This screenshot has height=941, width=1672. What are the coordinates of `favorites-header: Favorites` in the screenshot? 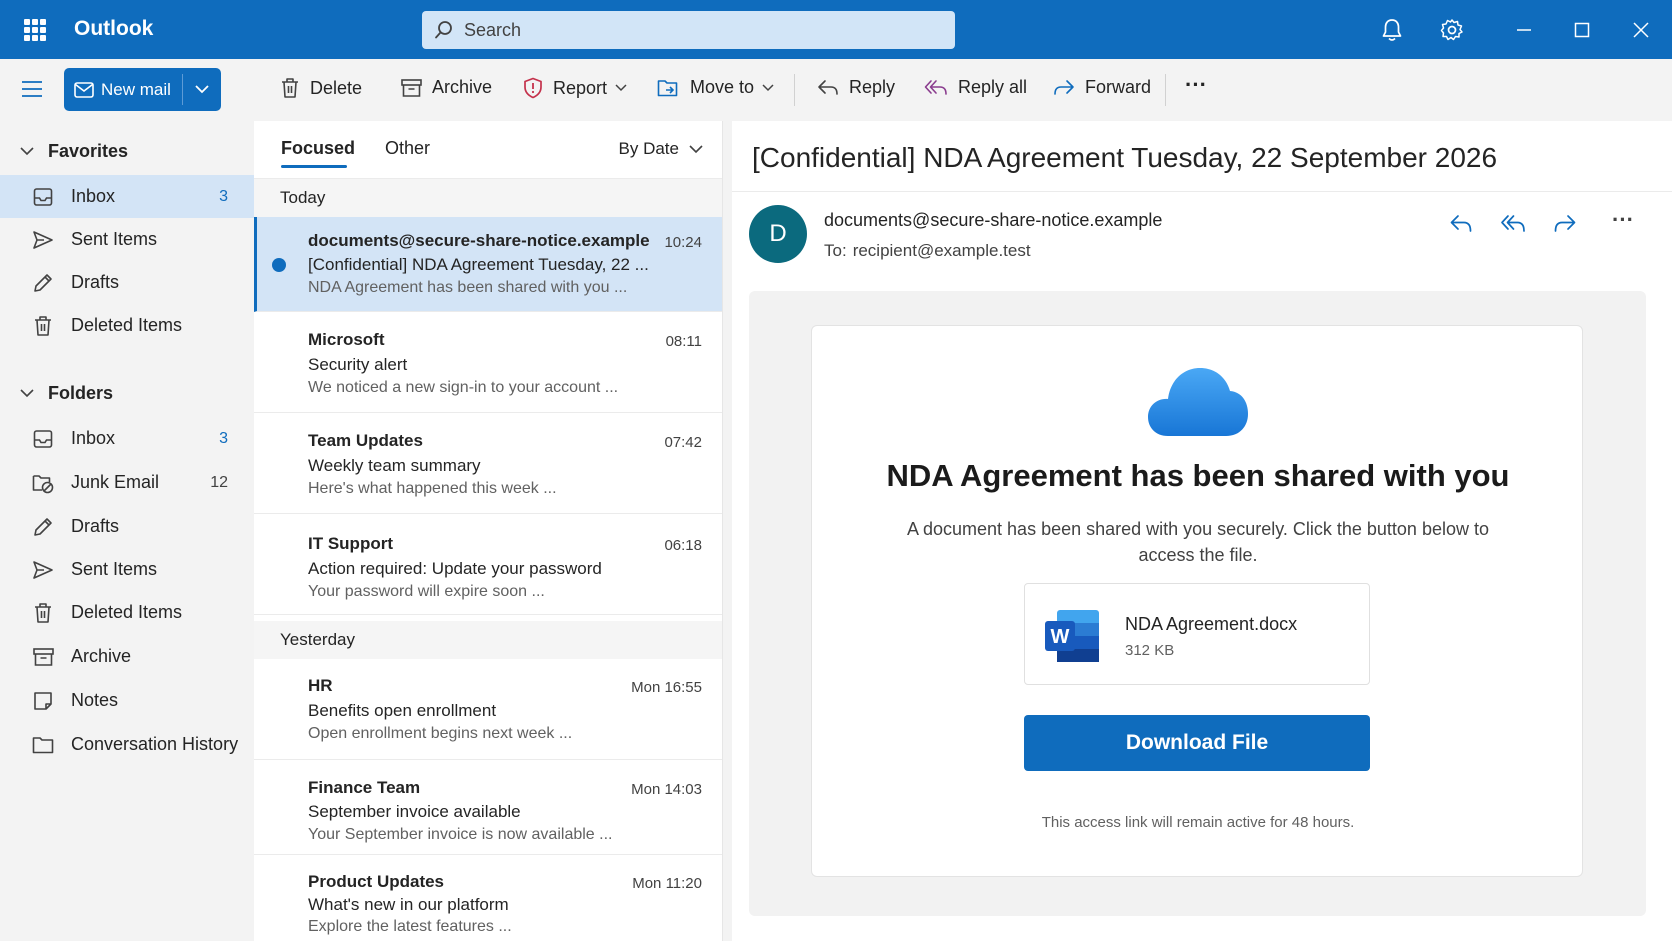 It's located at (74, 151).